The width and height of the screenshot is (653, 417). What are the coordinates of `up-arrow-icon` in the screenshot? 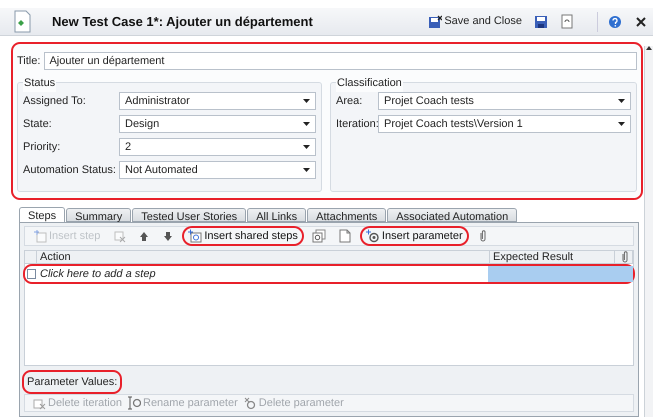 It's located at (144, 236).